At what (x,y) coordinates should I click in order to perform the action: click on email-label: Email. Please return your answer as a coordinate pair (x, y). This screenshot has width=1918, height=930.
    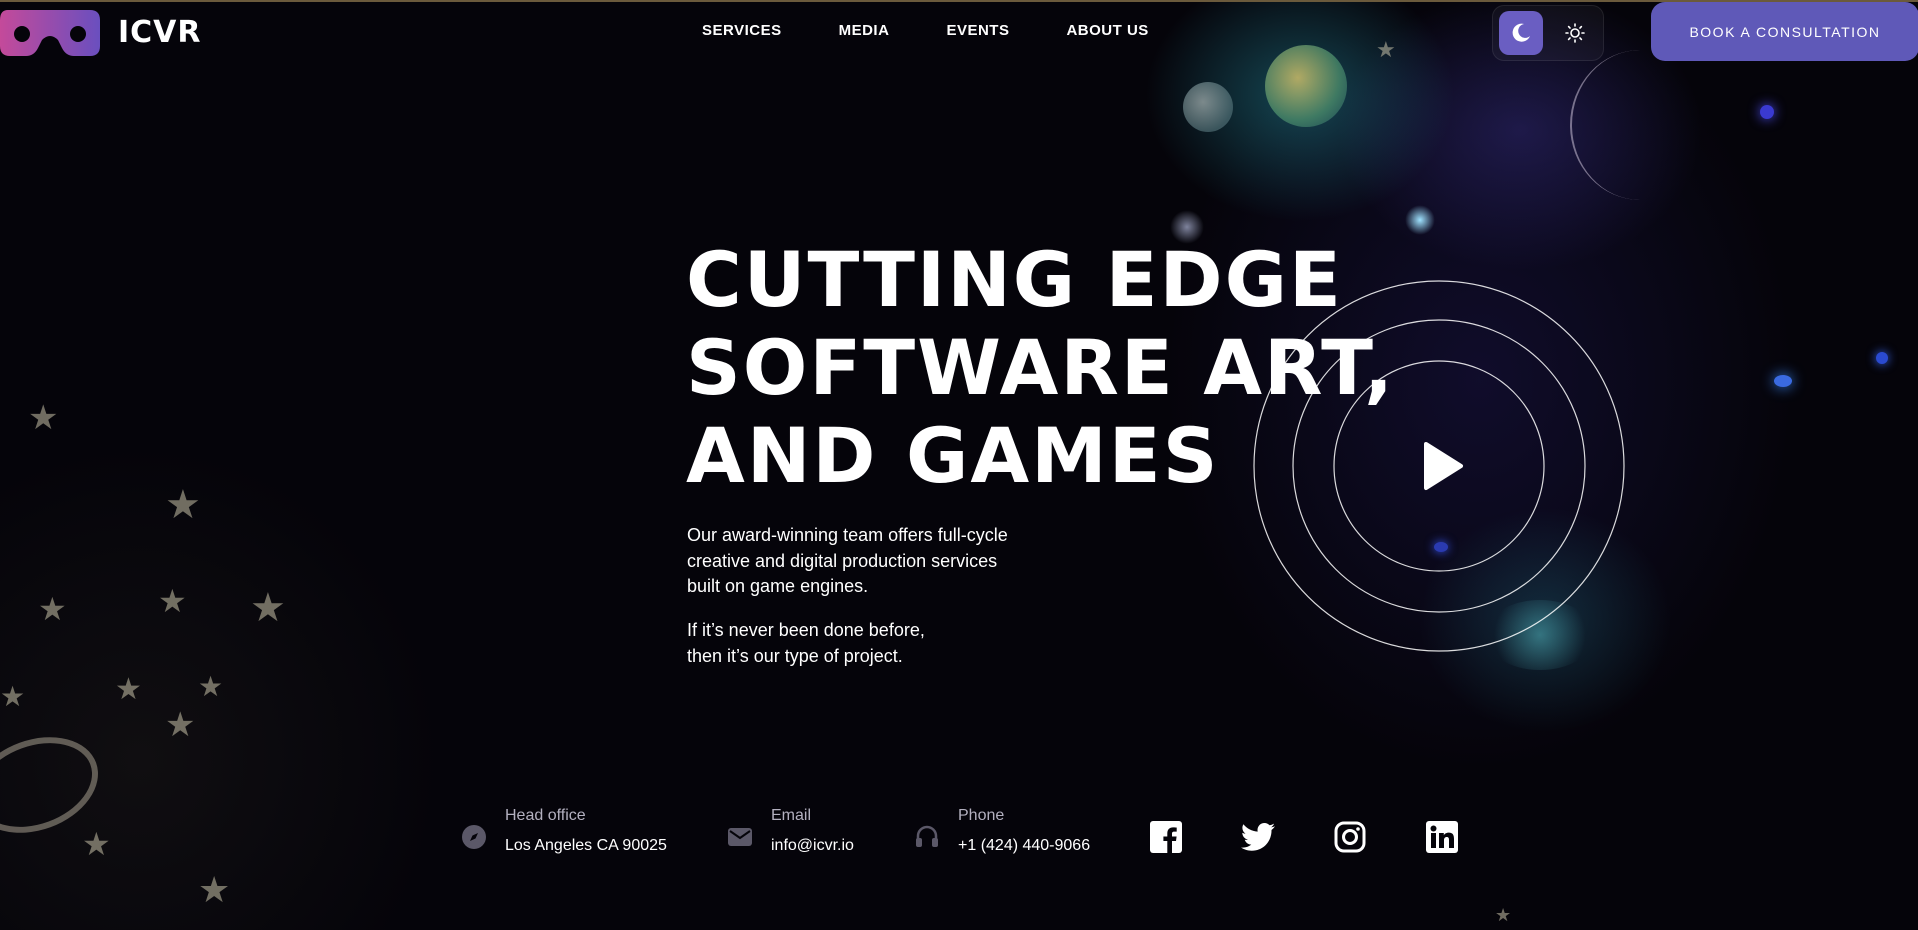
    Looking at the image, I should click on (791, 815).